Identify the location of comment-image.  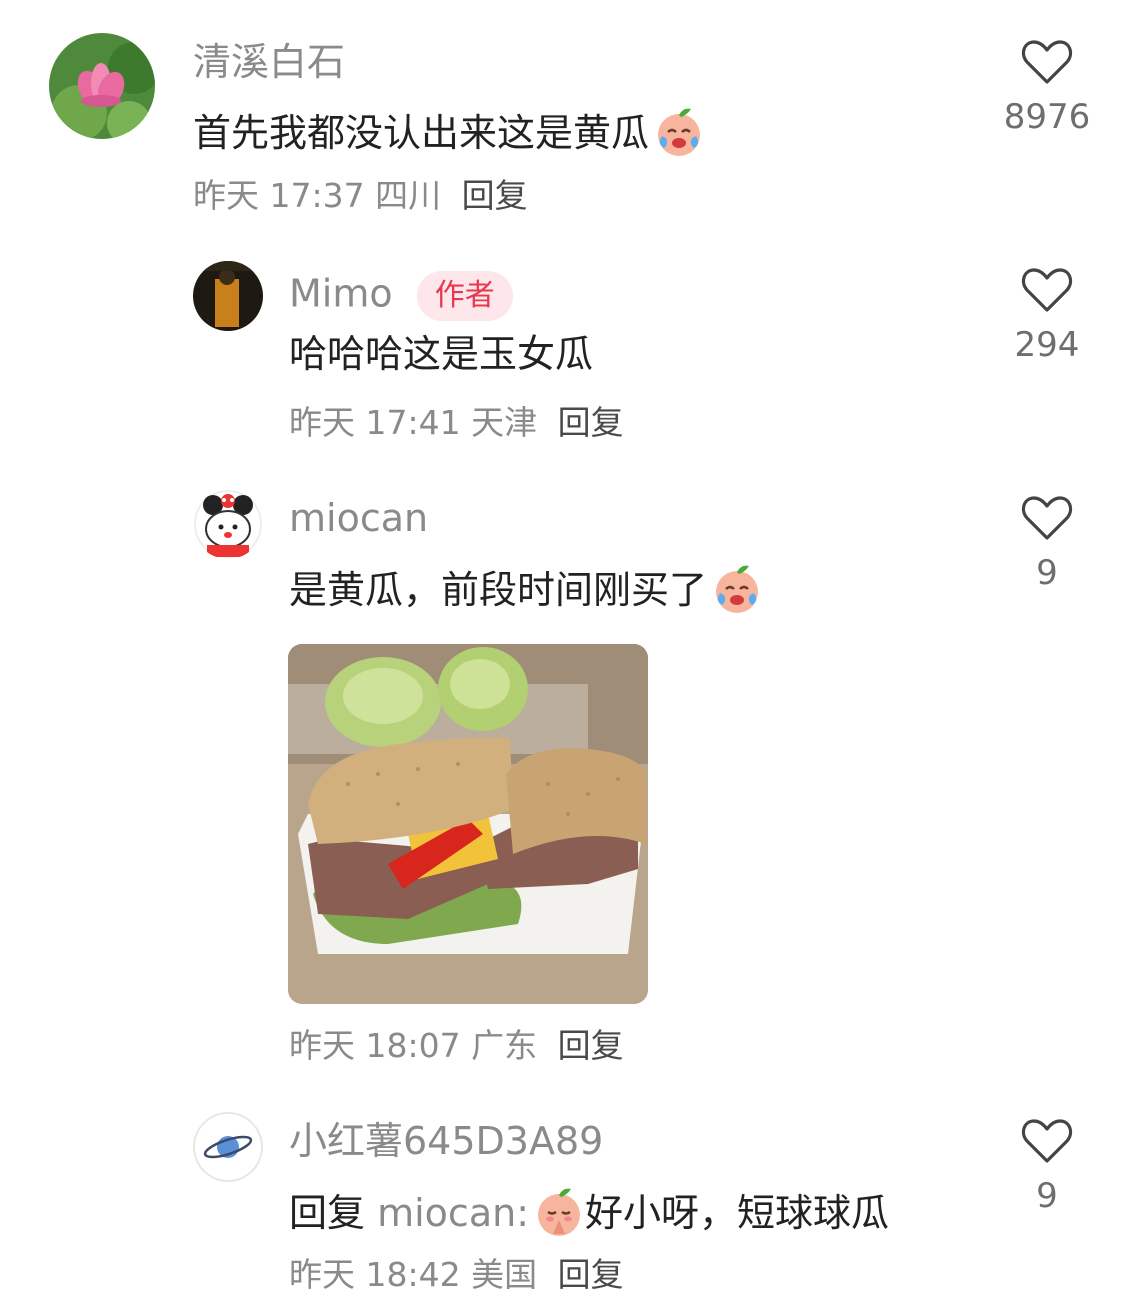
(468, 824).